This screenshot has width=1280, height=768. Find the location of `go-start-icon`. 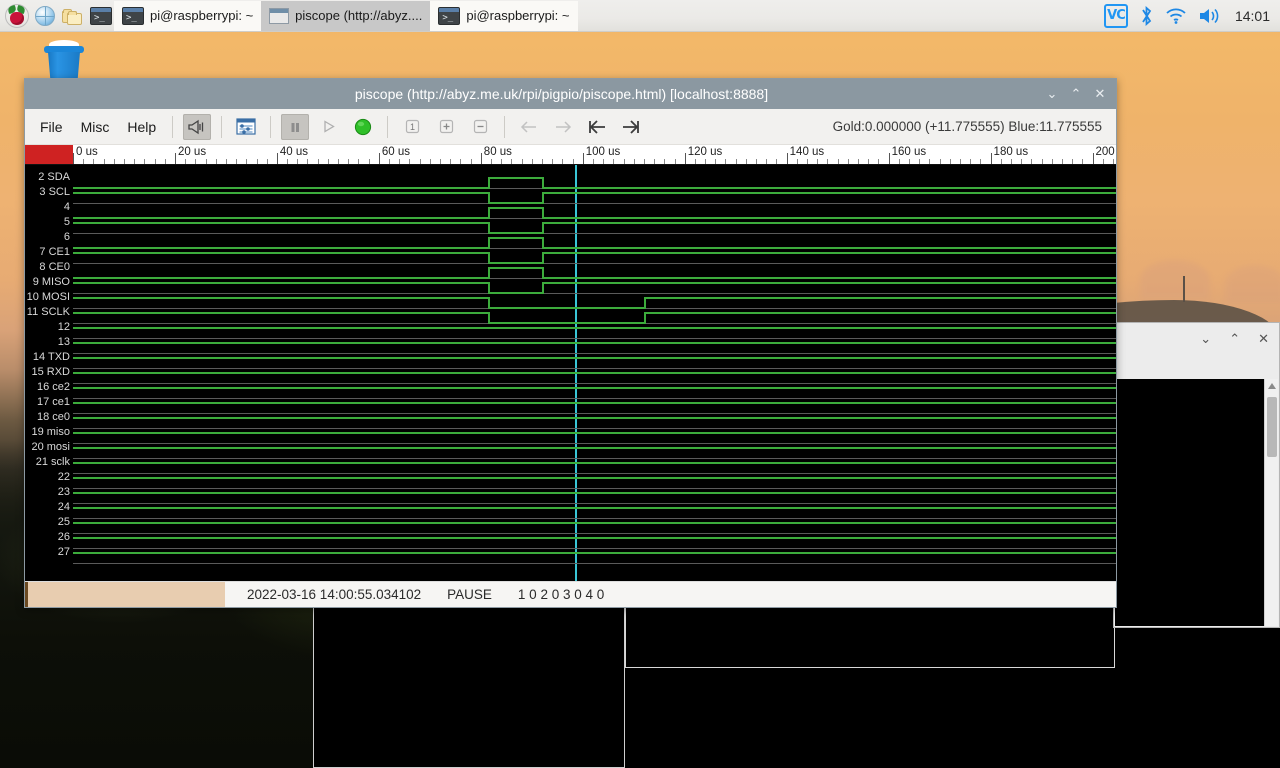

go-start-icon is located at coordinates (597, 127).